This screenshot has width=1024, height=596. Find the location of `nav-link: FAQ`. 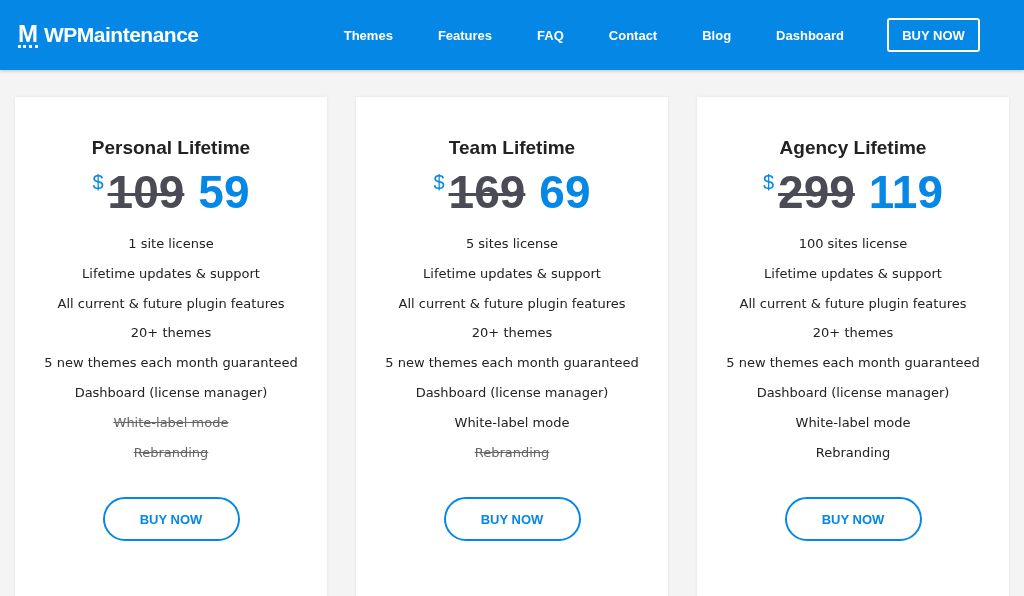

nav-link: FAQ is located at coordinates (550, 35).